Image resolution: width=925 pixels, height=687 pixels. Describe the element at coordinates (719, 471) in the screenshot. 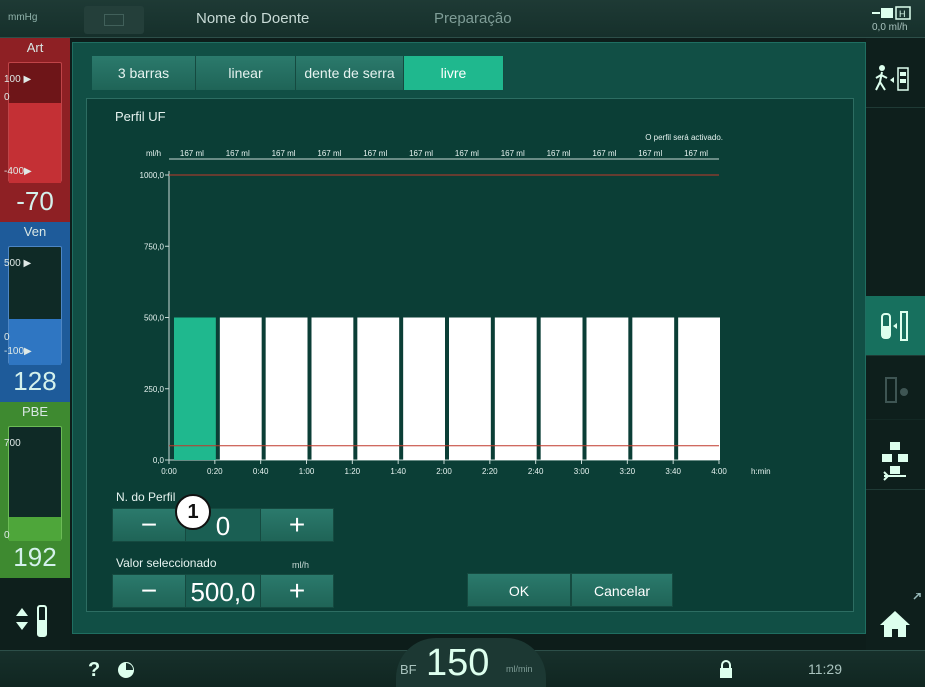

I see `x-tick-label: 4:00` at that location.